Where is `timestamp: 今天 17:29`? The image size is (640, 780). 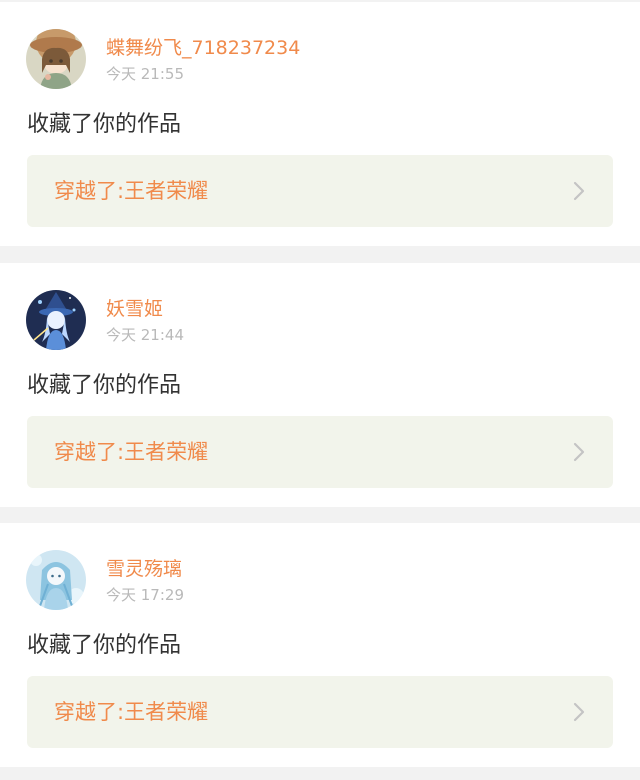 timestamp: 今天 17:29 is located at coordinates (145, 595).